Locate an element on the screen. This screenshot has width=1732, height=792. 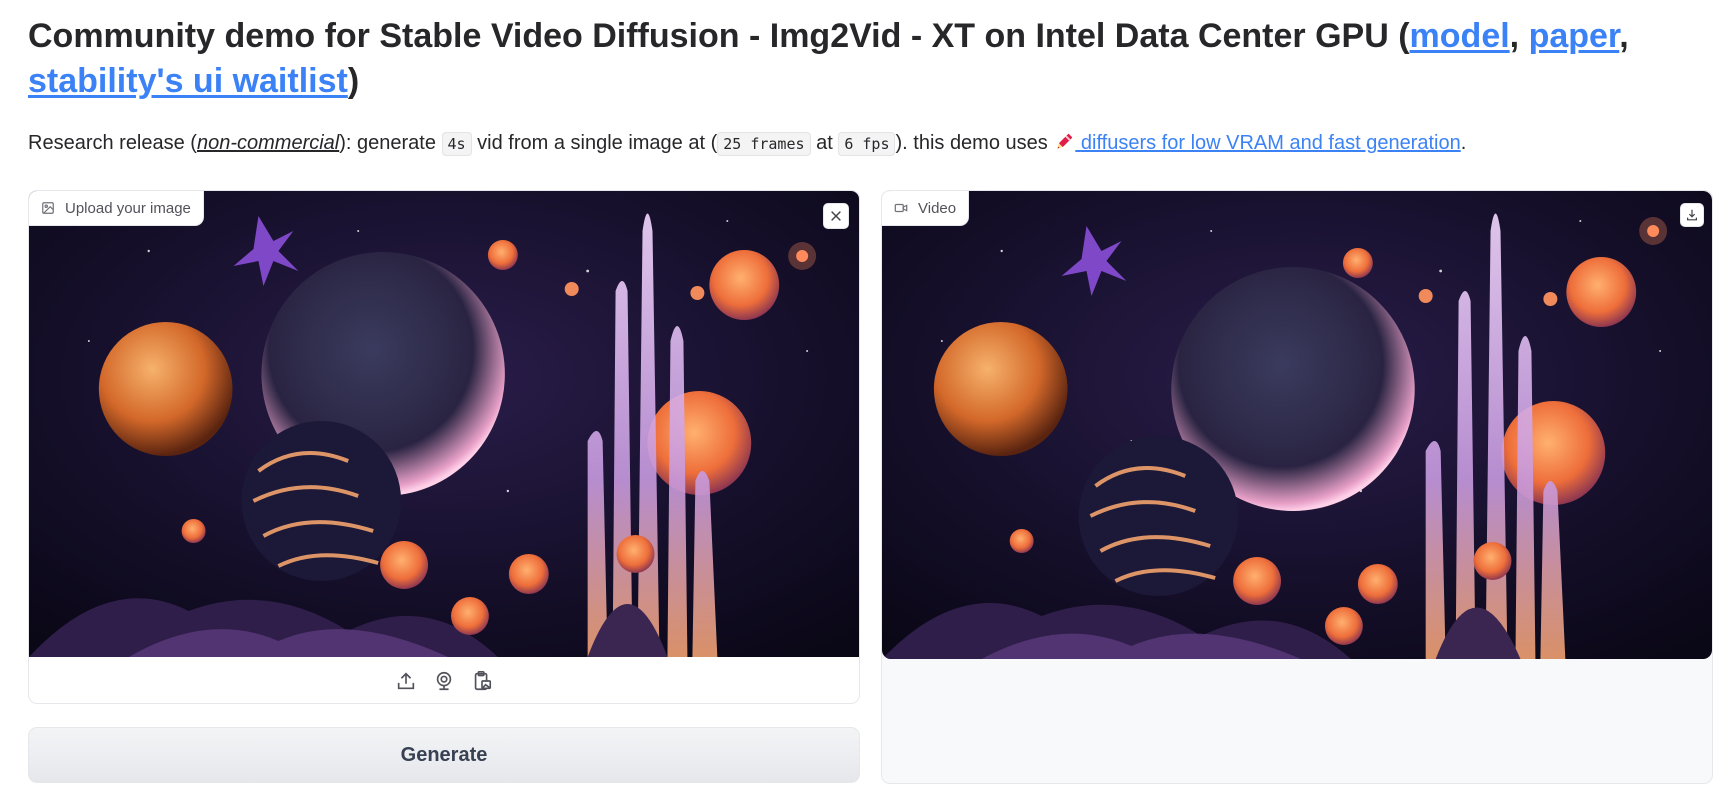
desc-text: vid from a single image at ( is located at coordinates (594, 143).